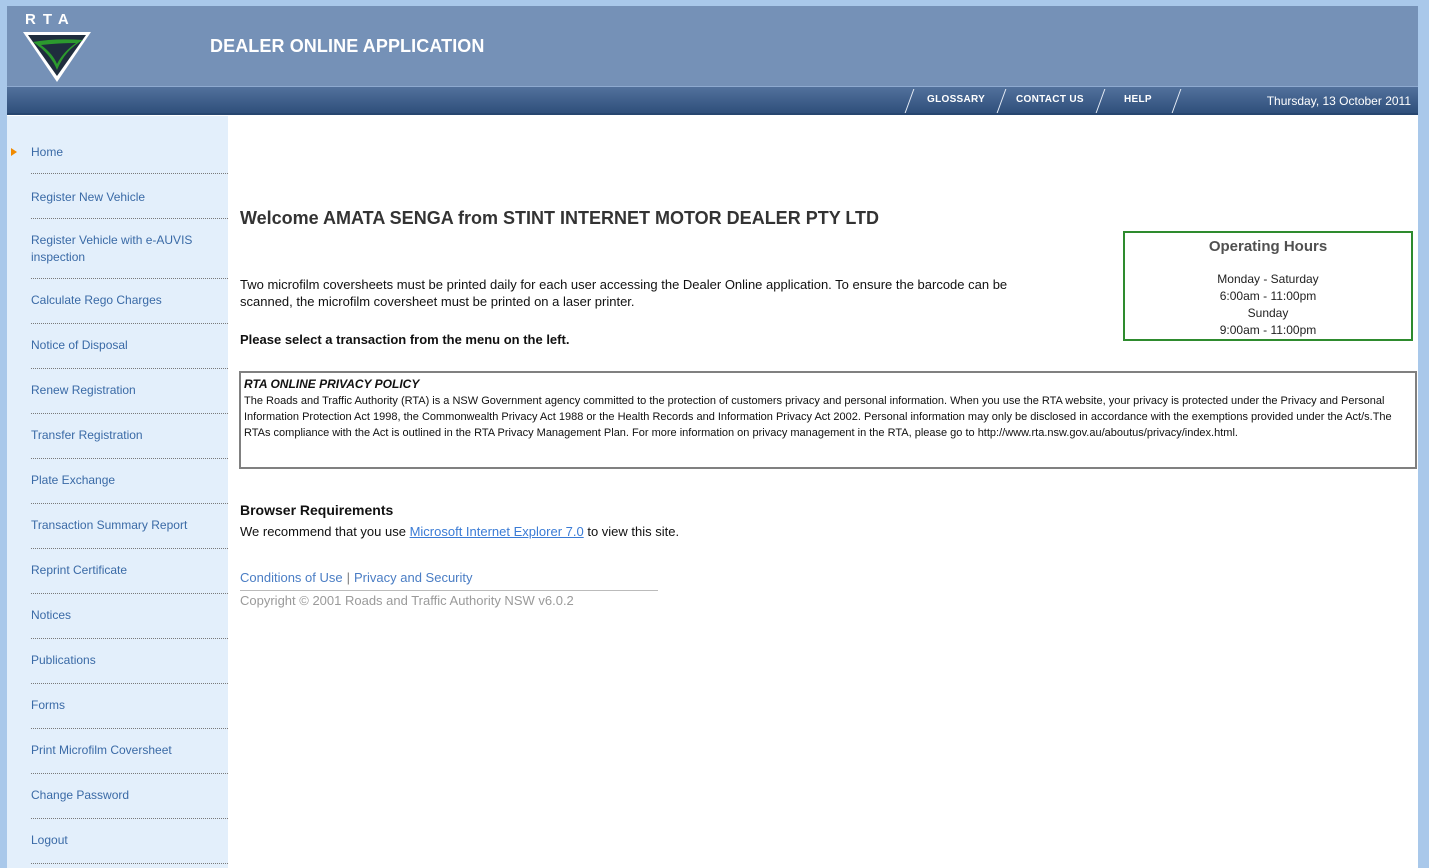  I want to click on privacy-policy-title: RTA ONLINE PRIVACY POLICY, so click(332, 384).